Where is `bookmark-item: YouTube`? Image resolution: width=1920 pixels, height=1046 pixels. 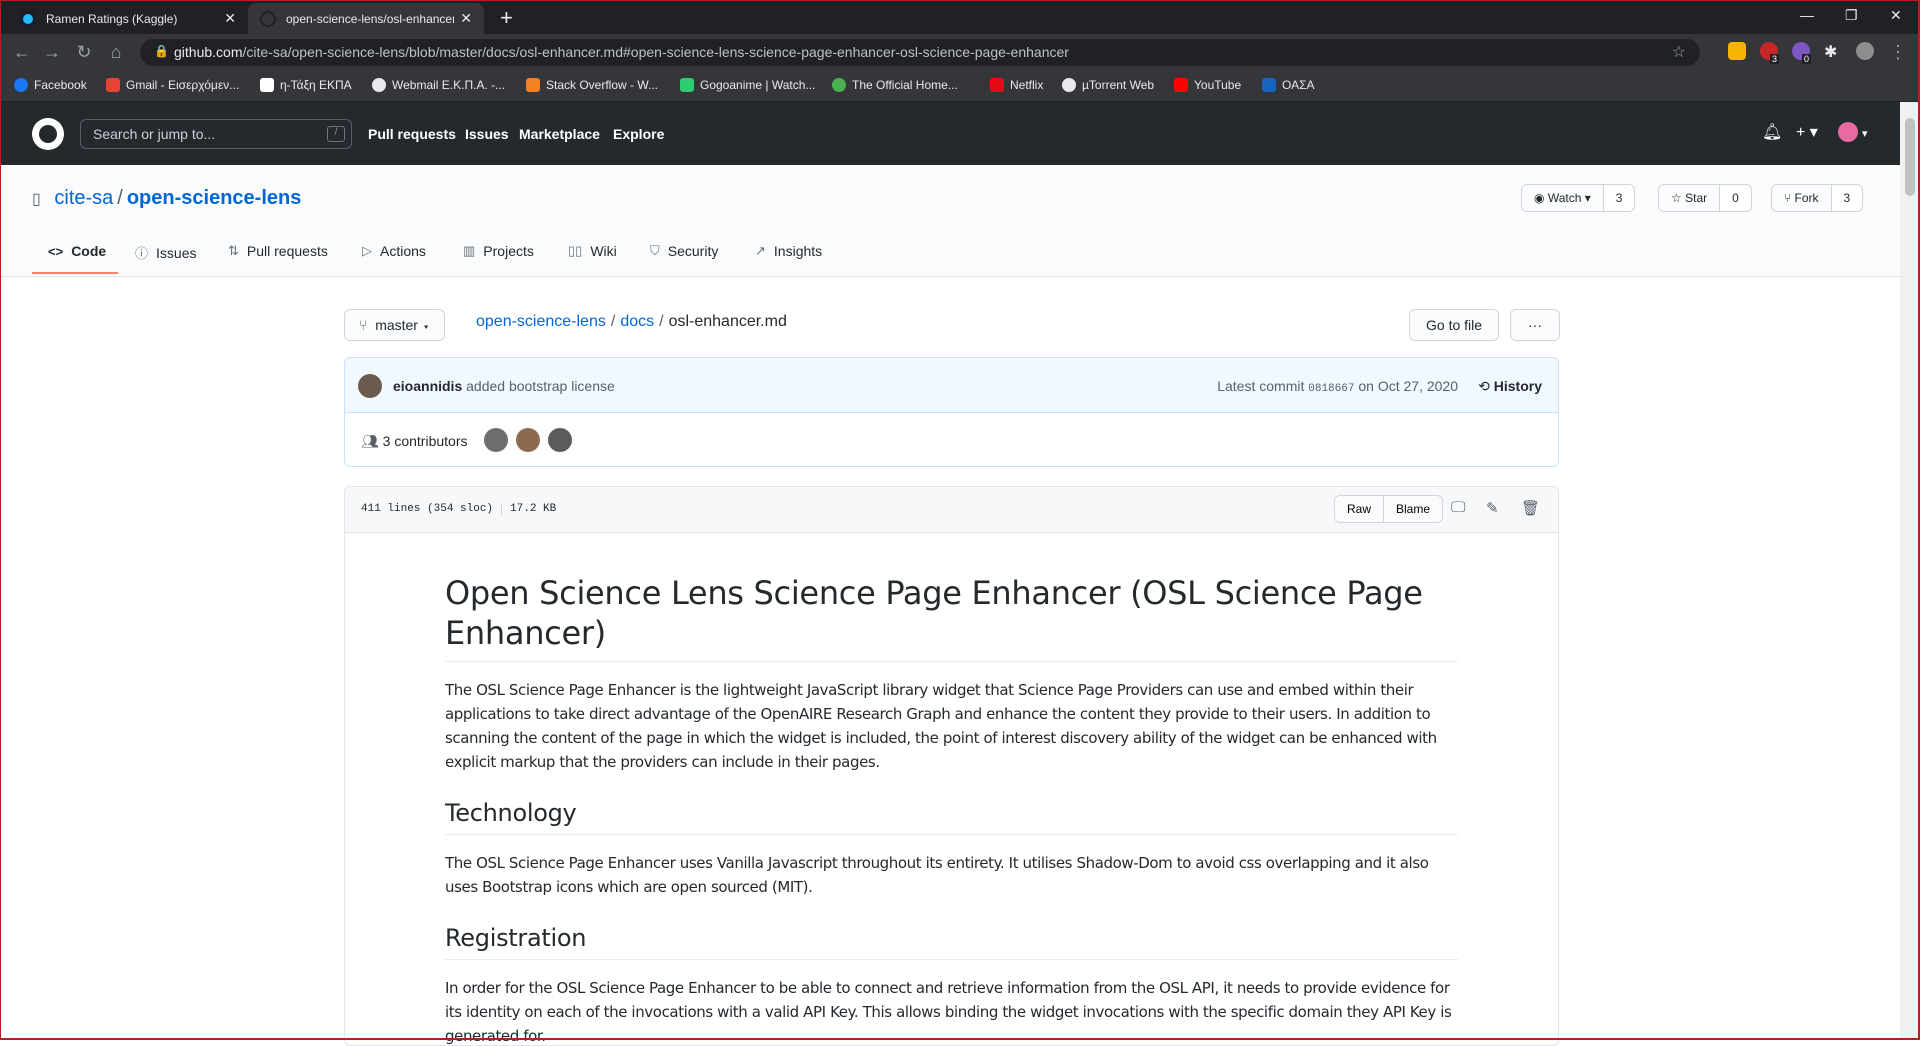 bookmark-item: YouTube is located at coordinates (1207, 85).